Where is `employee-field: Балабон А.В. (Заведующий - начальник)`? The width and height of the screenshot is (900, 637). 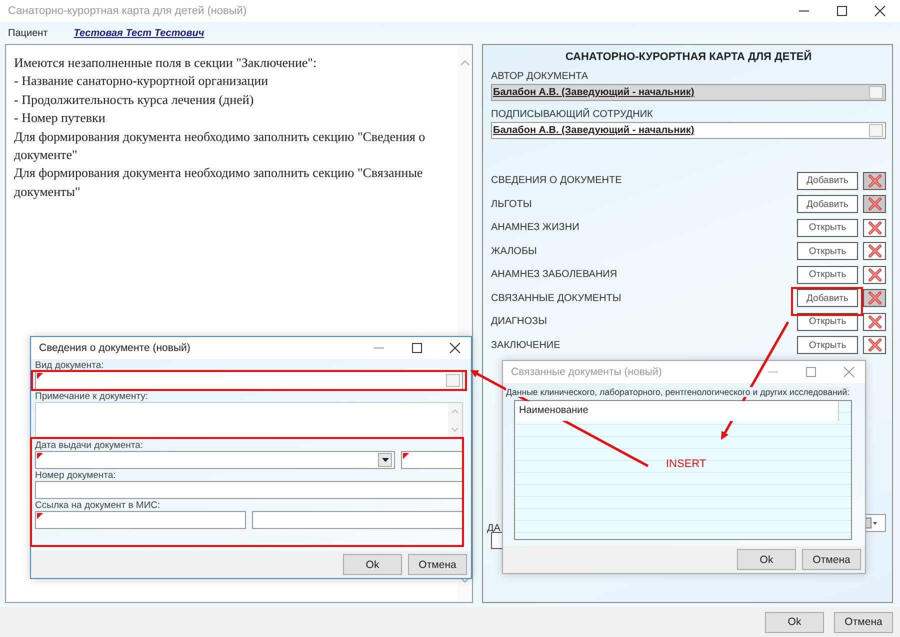
employee-field: Балабон А.В. (Заведующий - начальник) is located at coordinates (688, 130).